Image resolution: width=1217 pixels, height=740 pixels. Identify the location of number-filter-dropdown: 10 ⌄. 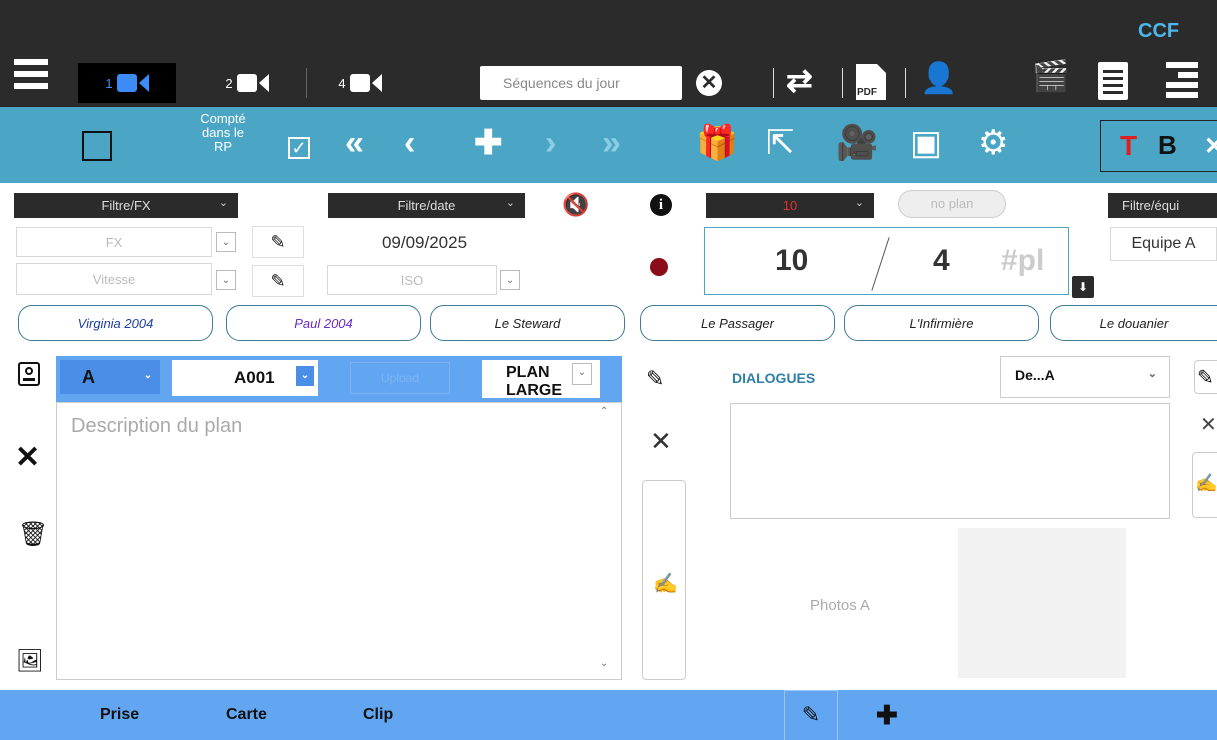
(790, 205).